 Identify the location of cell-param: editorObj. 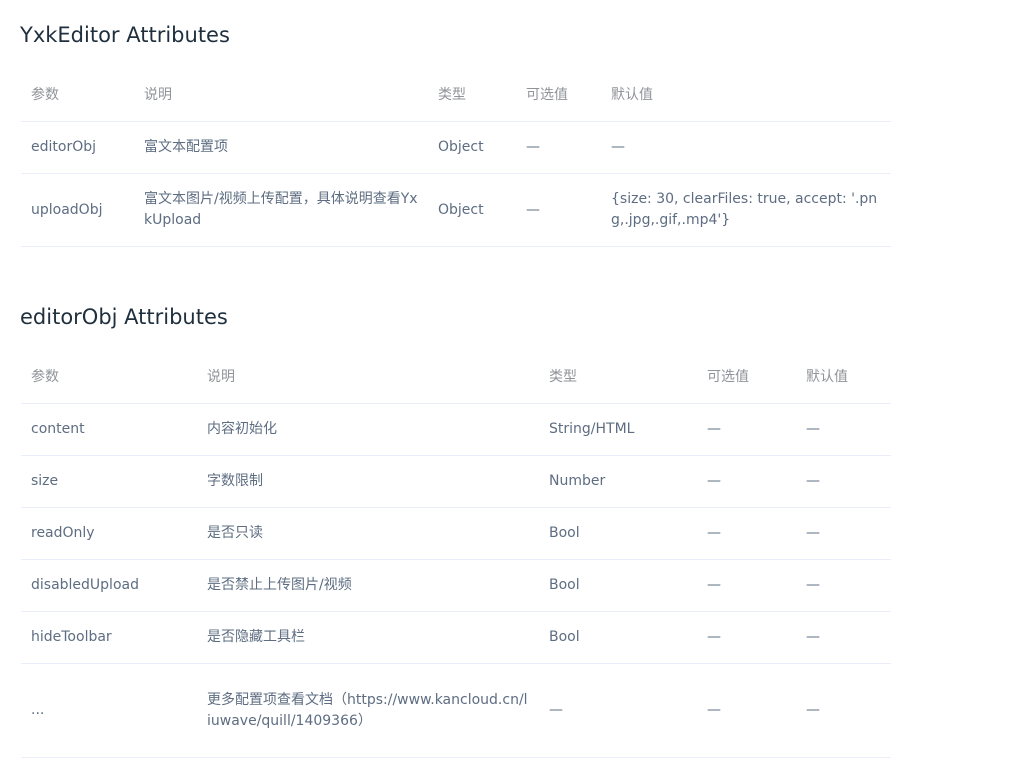
(77, 147).